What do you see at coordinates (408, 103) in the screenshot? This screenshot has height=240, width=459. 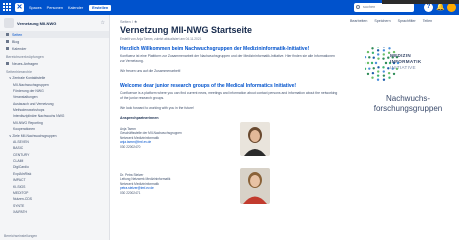 I see `logo-tagline: Nachwuchs-forschungsgruppen` at bounding box center [408, 103].